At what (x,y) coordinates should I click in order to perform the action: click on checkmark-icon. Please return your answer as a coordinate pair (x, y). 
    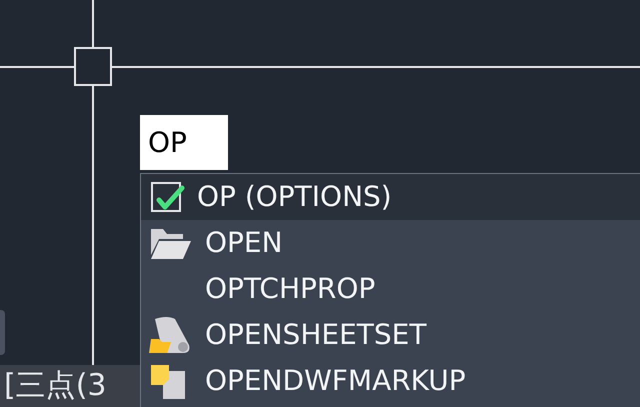
    Looking at the image, I should click on (167, 197).